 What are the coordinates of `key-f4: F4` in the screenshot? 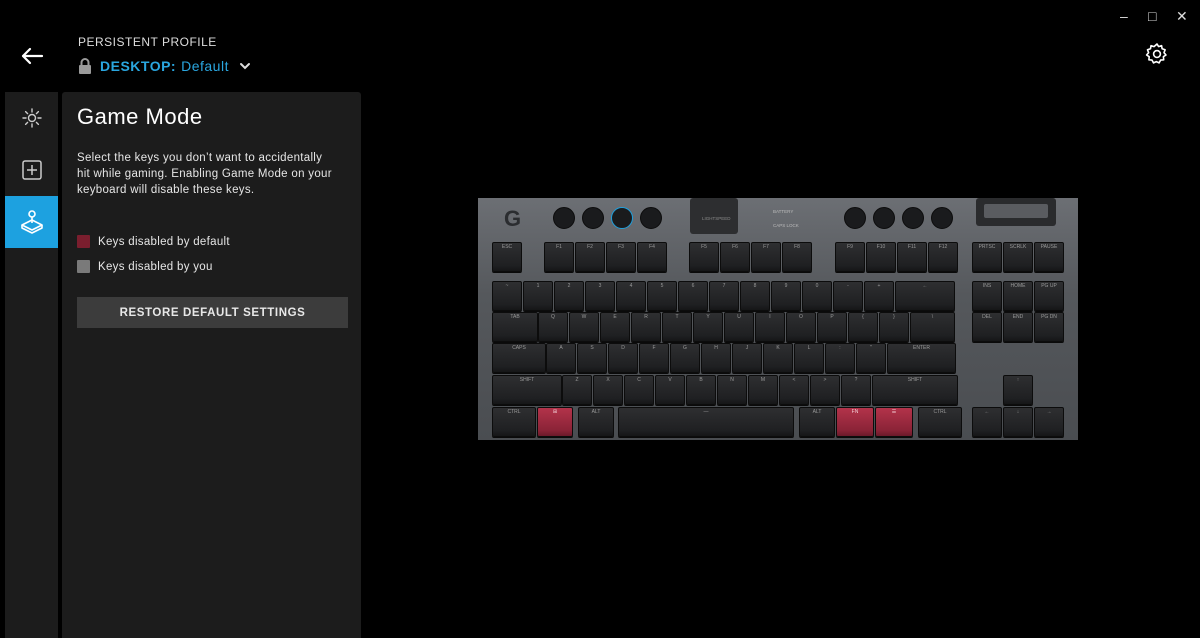 It's located at (652, 257).